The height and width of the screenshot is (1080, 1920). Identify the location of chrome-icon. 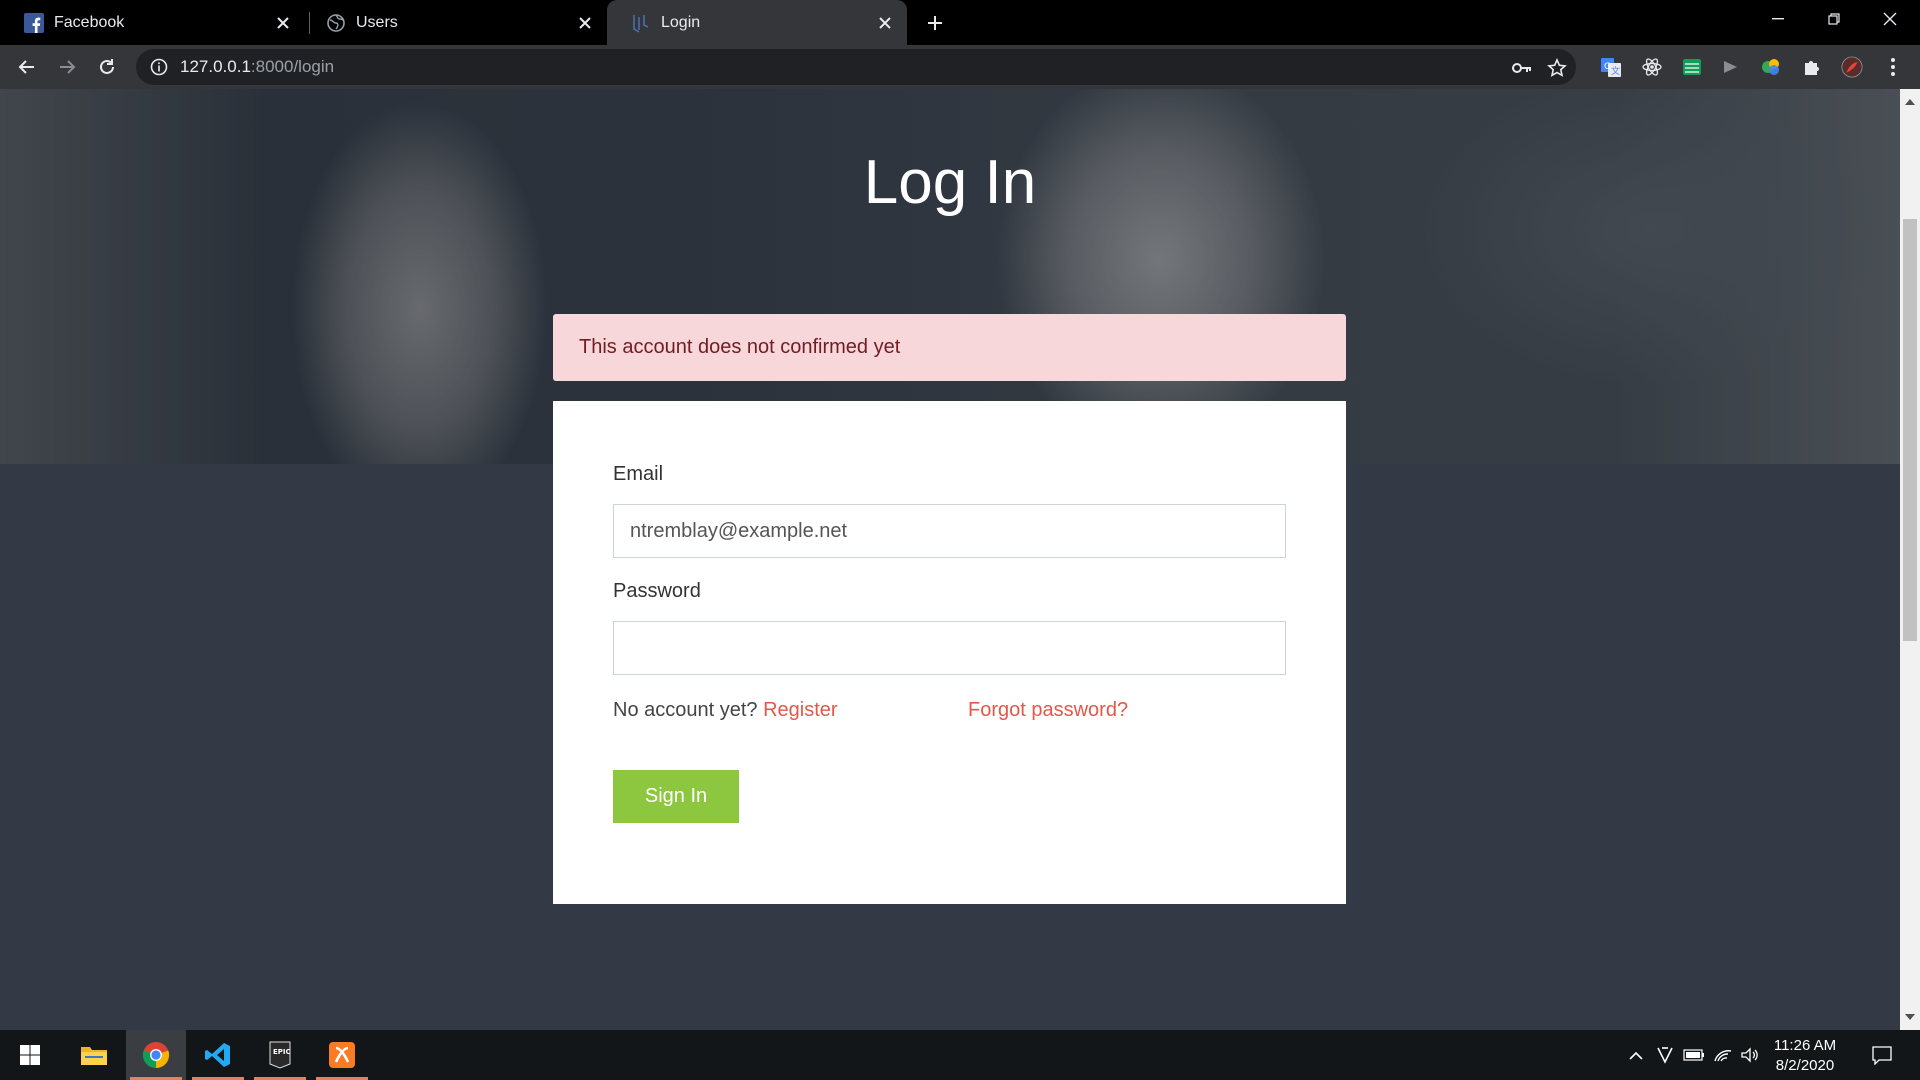
(156, 1055).